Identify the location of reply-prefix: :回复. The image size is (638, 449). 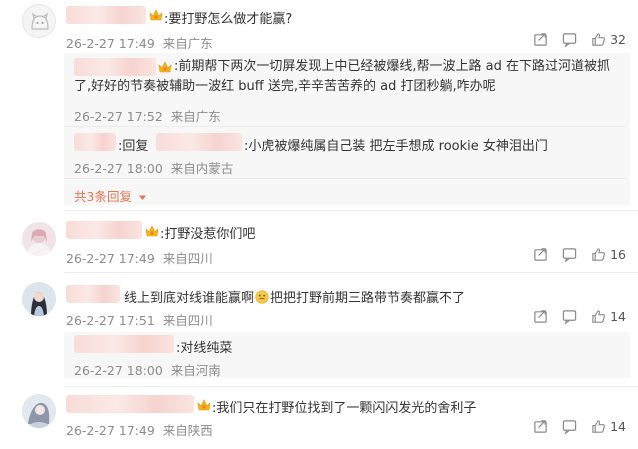
(133, 146).